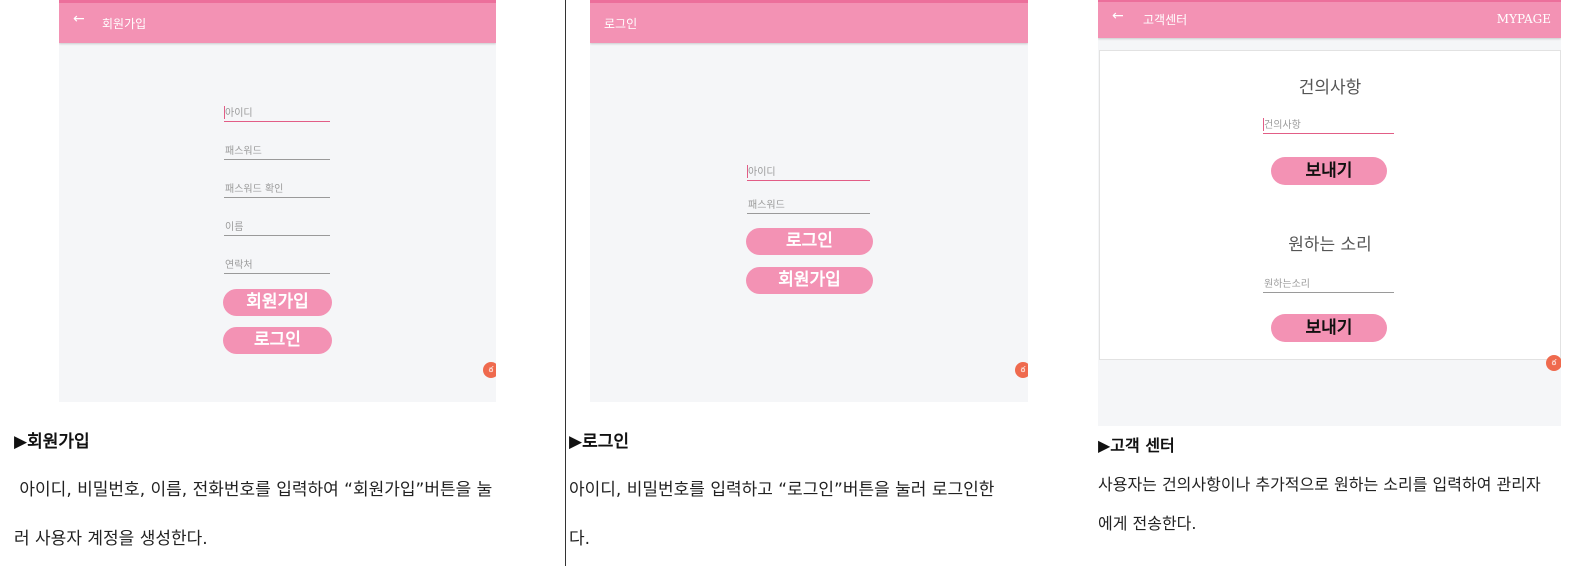 The width and height of the screenshot is (1593, 566). I want to click on send-wish-button: 보내기, so click(1329, 328).